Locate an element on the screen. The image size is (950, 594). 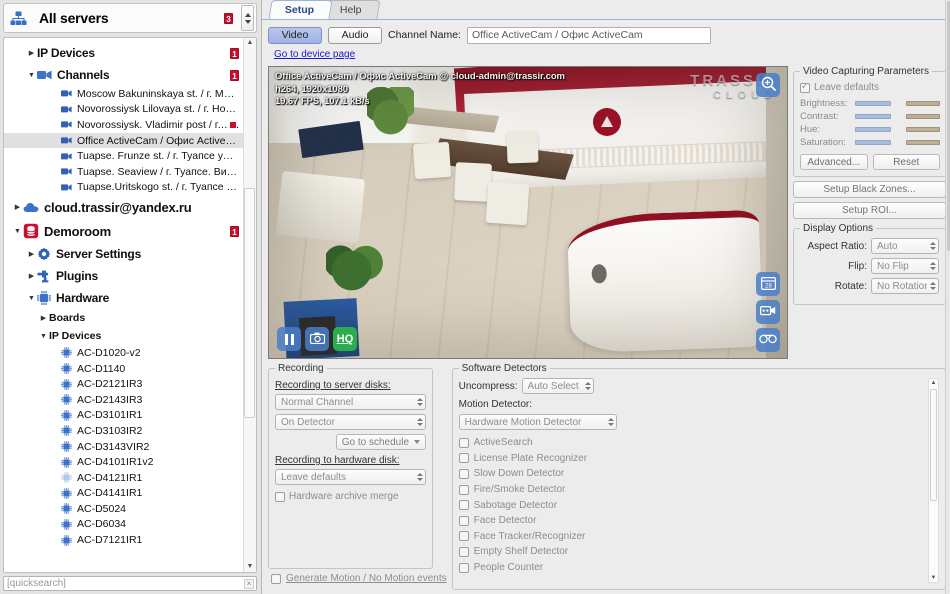
brightness-slider-row: Brightness: is located at coordinates (870, 103).